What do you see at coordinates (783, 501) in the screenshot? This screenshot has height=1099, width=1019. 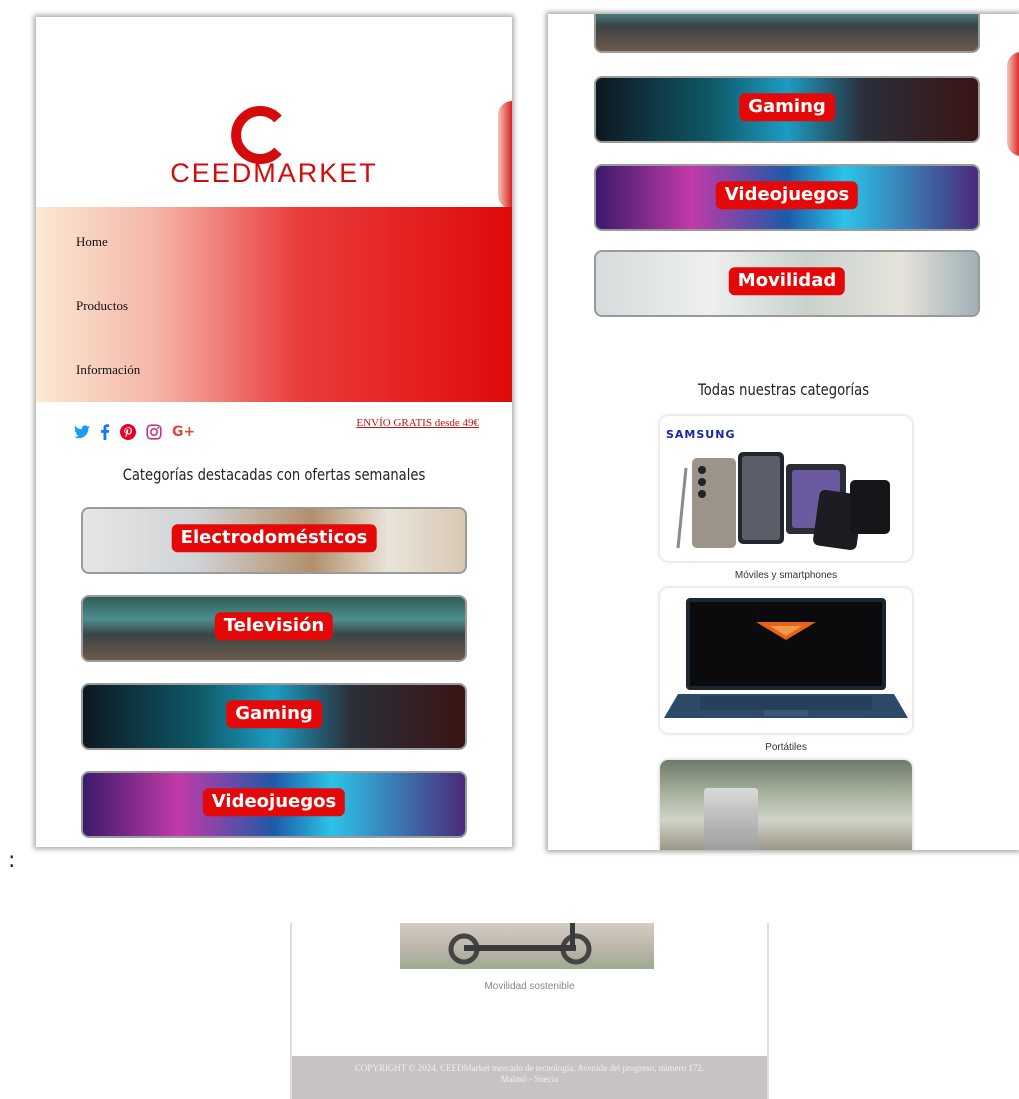 I see `smartphones-image` at bounding box center [783, 501].